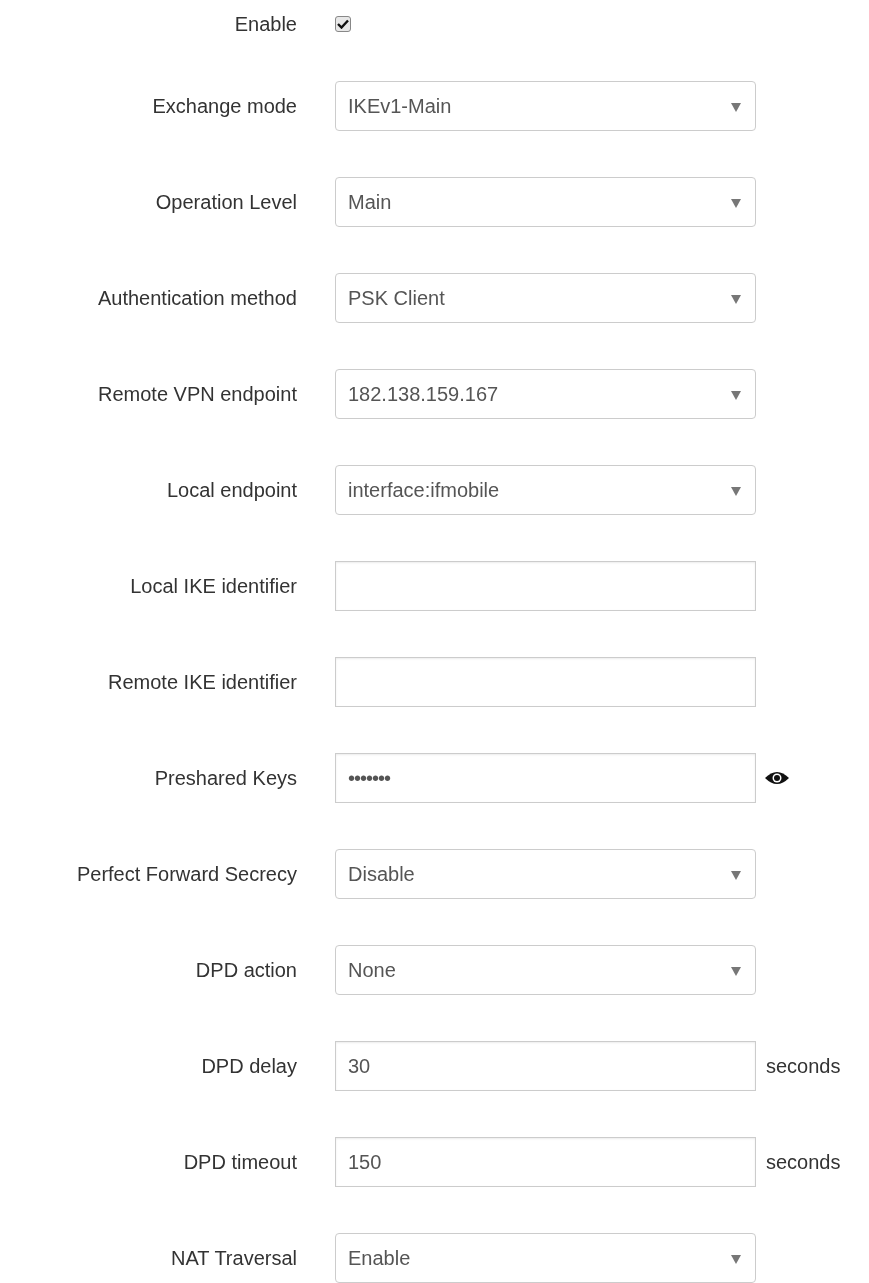 This screenshot has height=1283, width=869. I want to click on dropdown-select: IKEv1-Main, so click(545, 106).